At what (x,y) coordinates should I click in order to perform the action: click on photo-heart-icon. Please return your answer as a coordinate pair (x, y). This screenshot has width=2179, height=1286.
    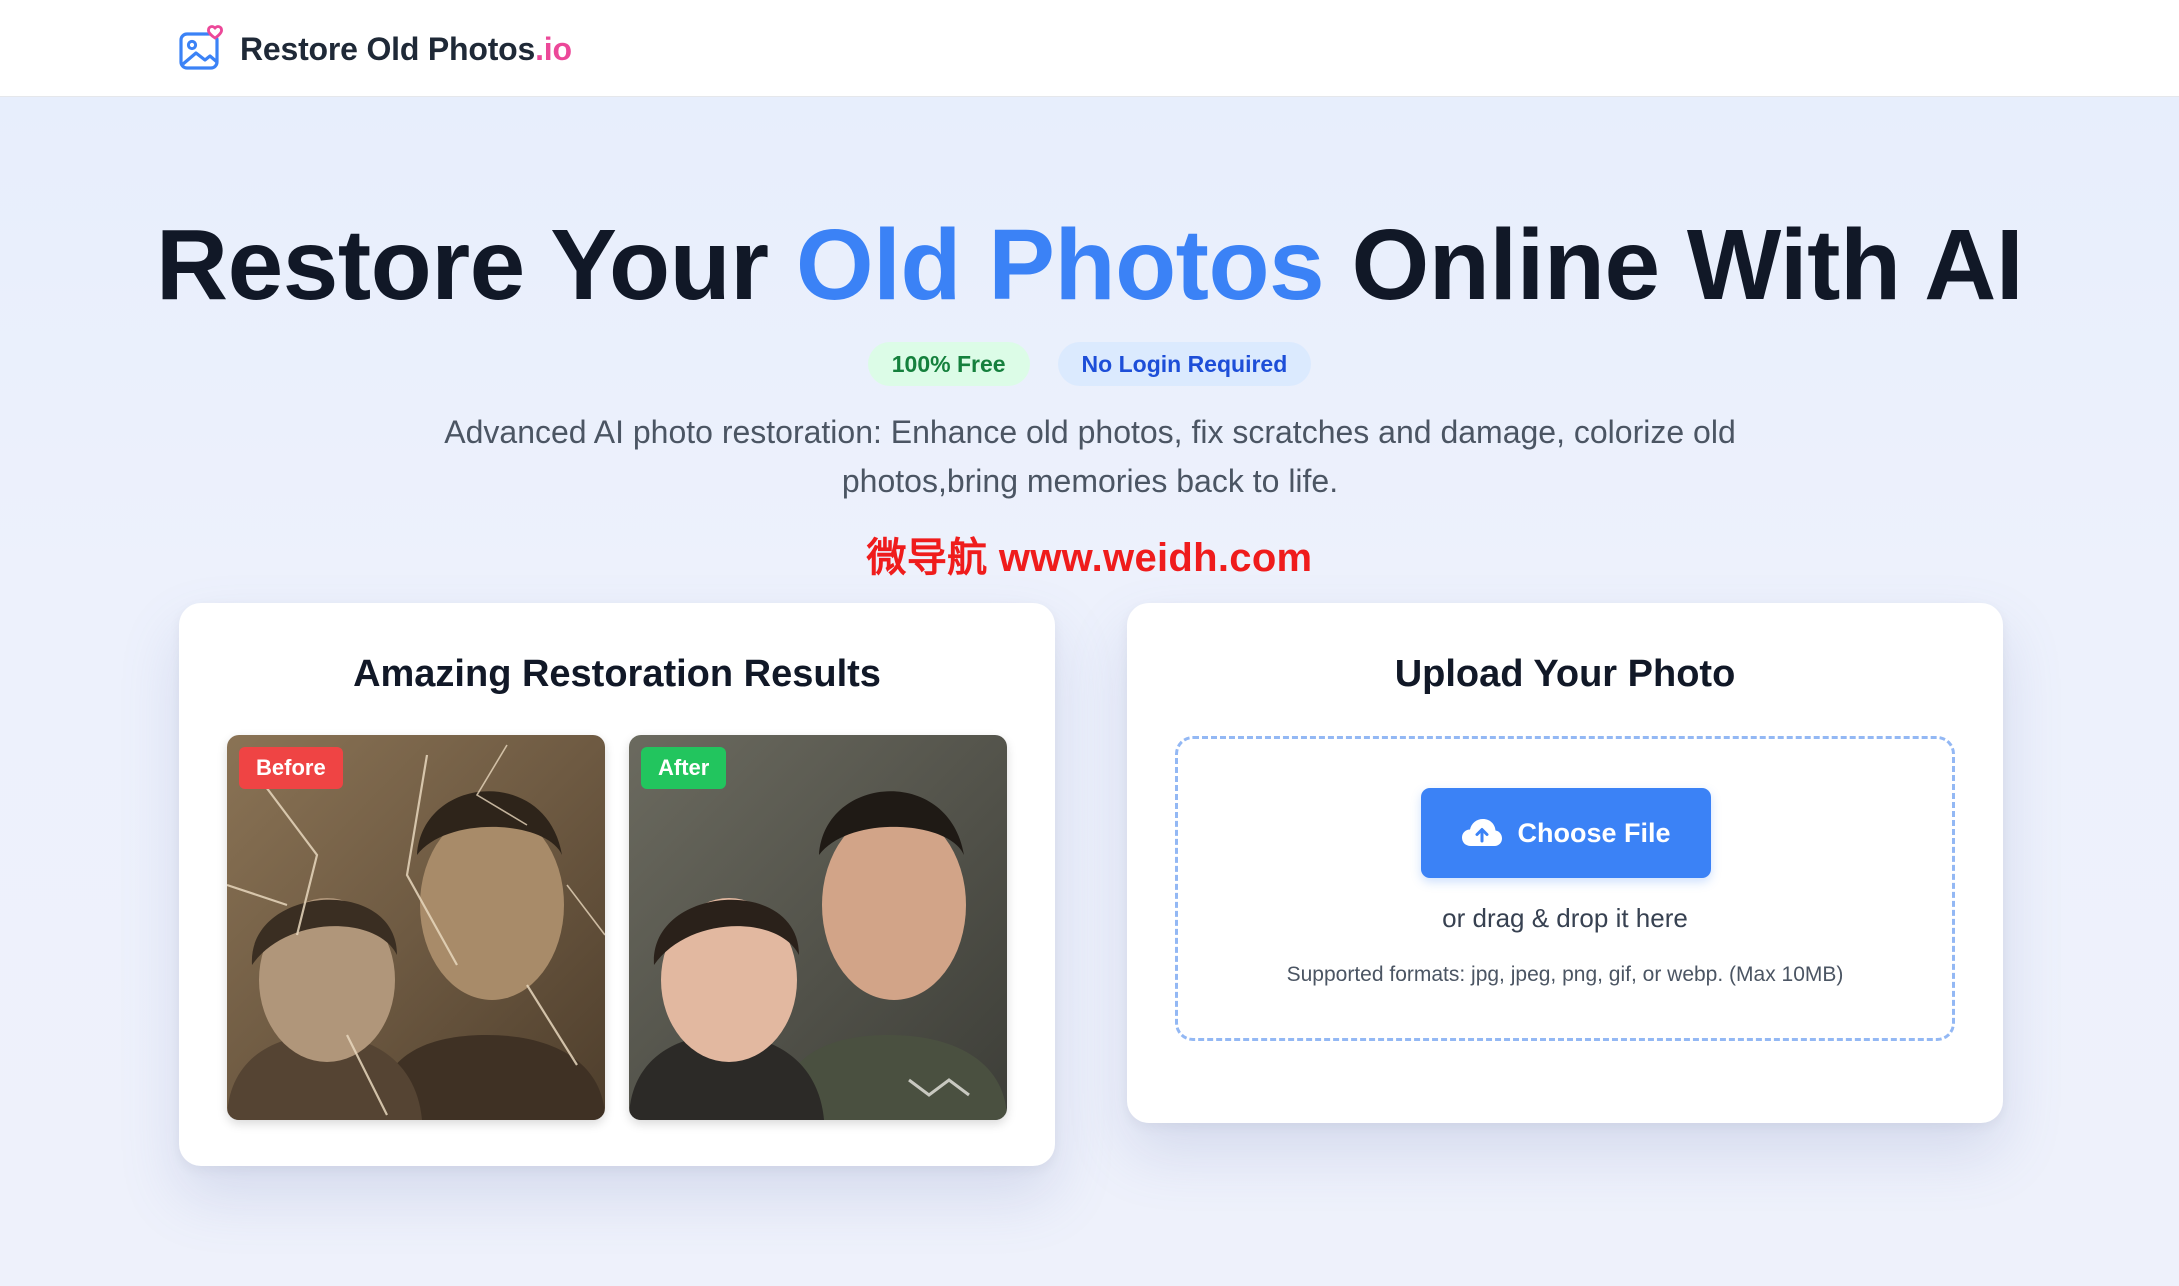
    Looking at the image, I should click on (201, 47).